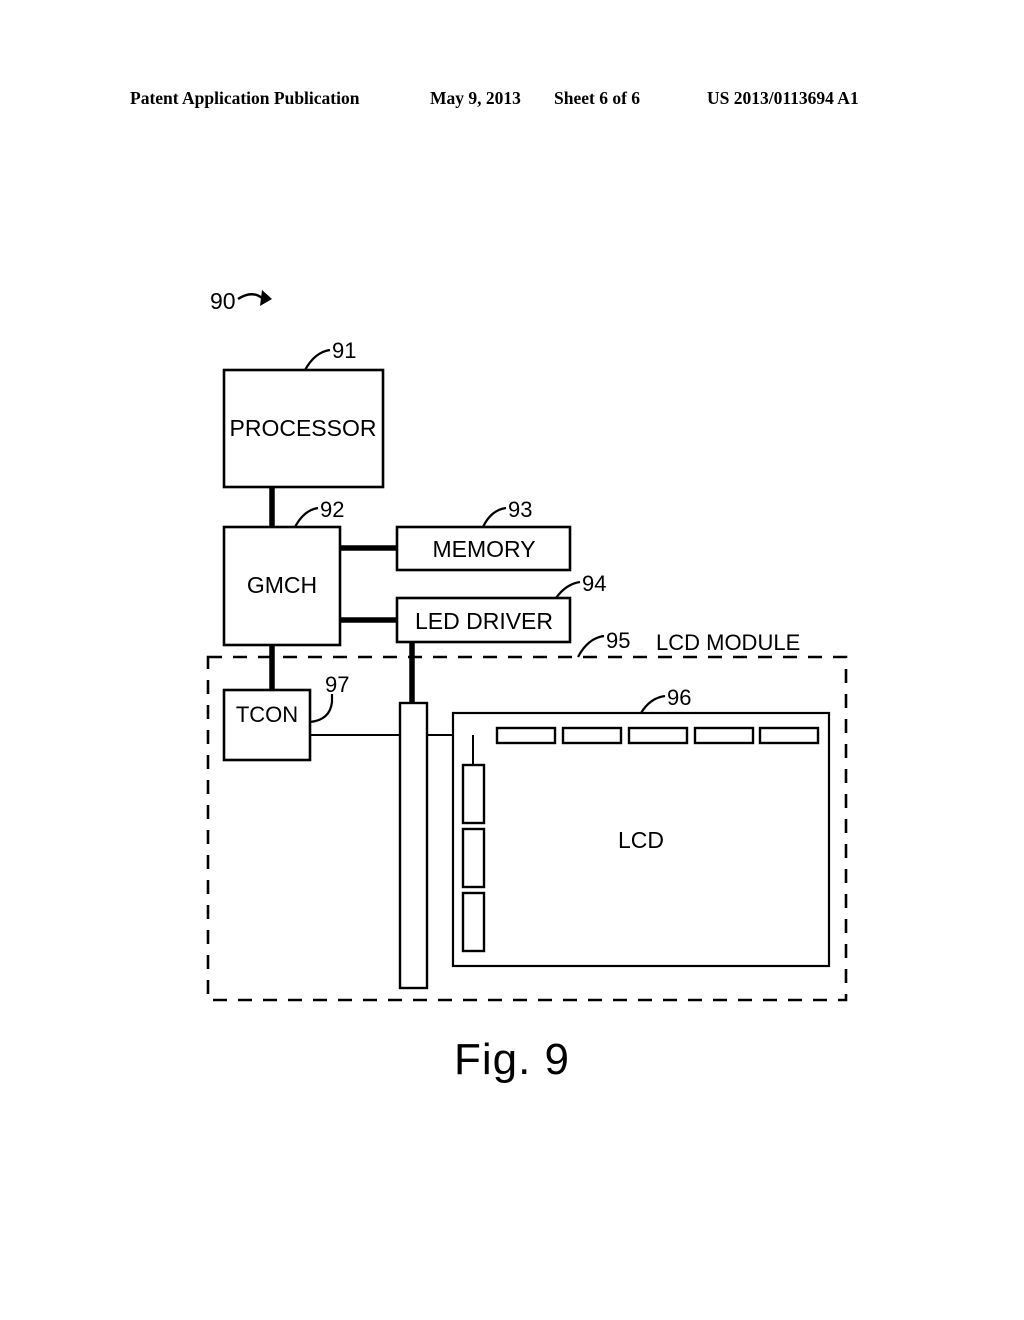 This screenshot has width=1024, height=1320. What do you see at coordinates (728, 642) in the screenshot?
I see `lcd-module-label: LCD MODULE` at bounding box center [728, 642].